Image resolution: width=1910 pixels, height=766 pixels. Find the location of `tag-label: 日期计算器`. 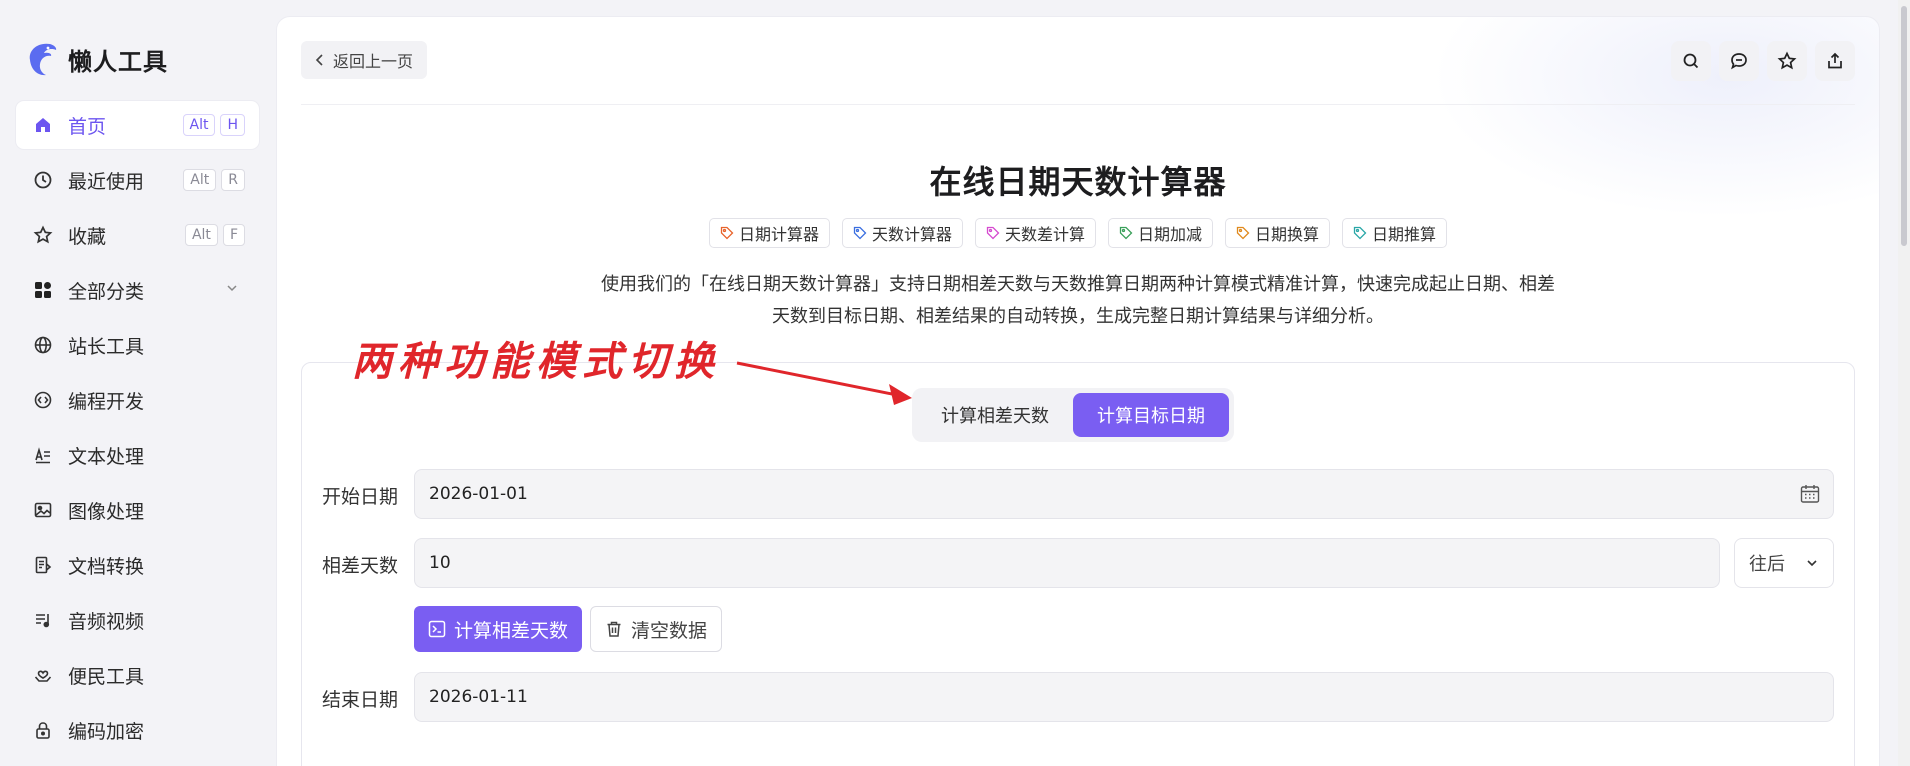

tag-label: 日期计算器 is located at coordinates (778, 234).